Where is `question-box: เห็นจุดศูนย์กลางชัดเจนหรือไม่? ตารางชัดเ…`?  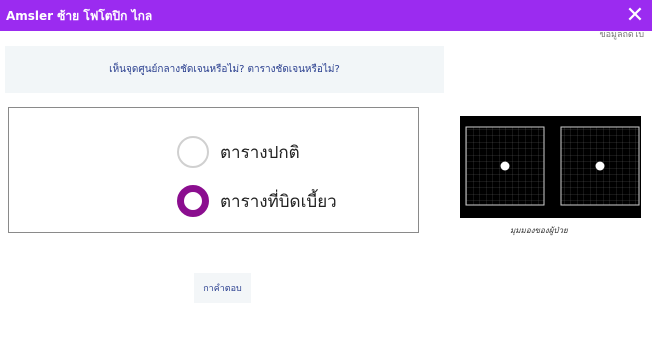 question-box: เห็นจุดศูนย์กลางชัดเจนหรือไม่? ตารางชัดเ… is located at coordinates (224, 69).